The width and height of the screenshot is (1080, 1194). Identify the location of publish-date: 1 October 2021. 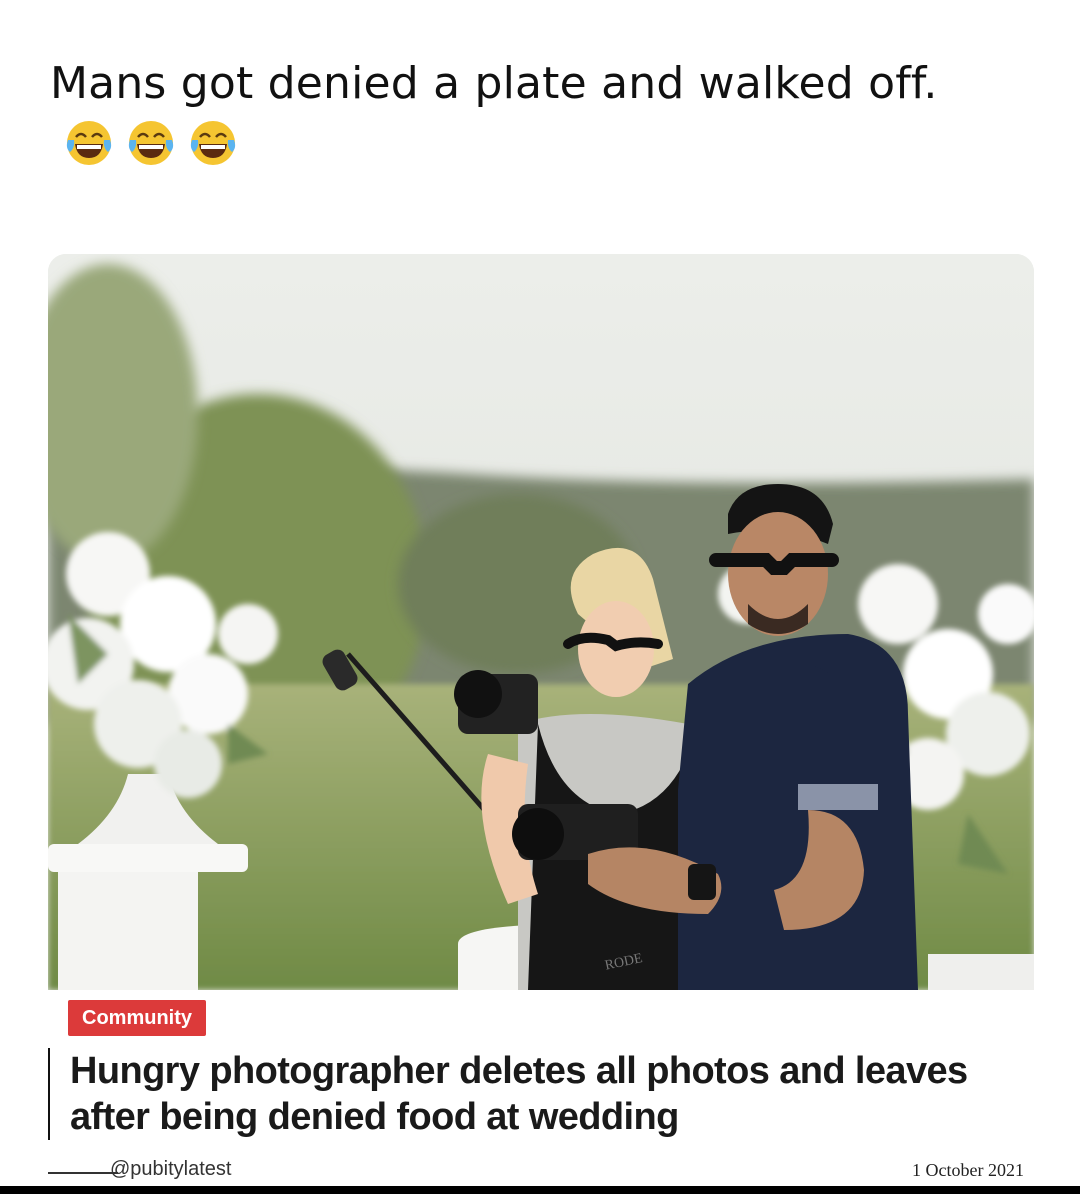
(968, 1170).